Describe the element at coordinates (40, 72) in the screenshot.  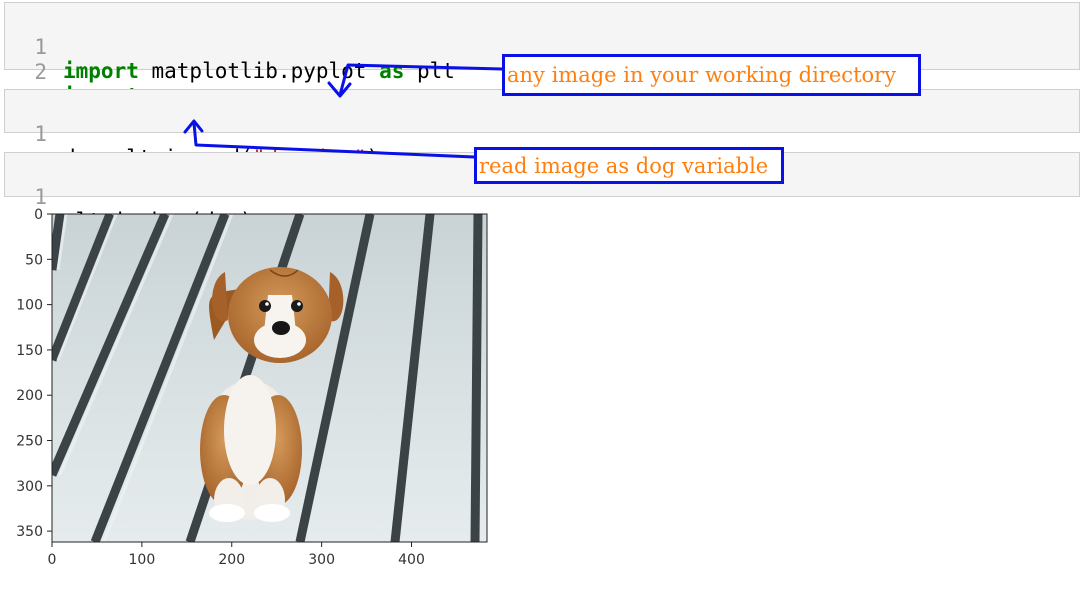
I see `line-number: 2` at that location.